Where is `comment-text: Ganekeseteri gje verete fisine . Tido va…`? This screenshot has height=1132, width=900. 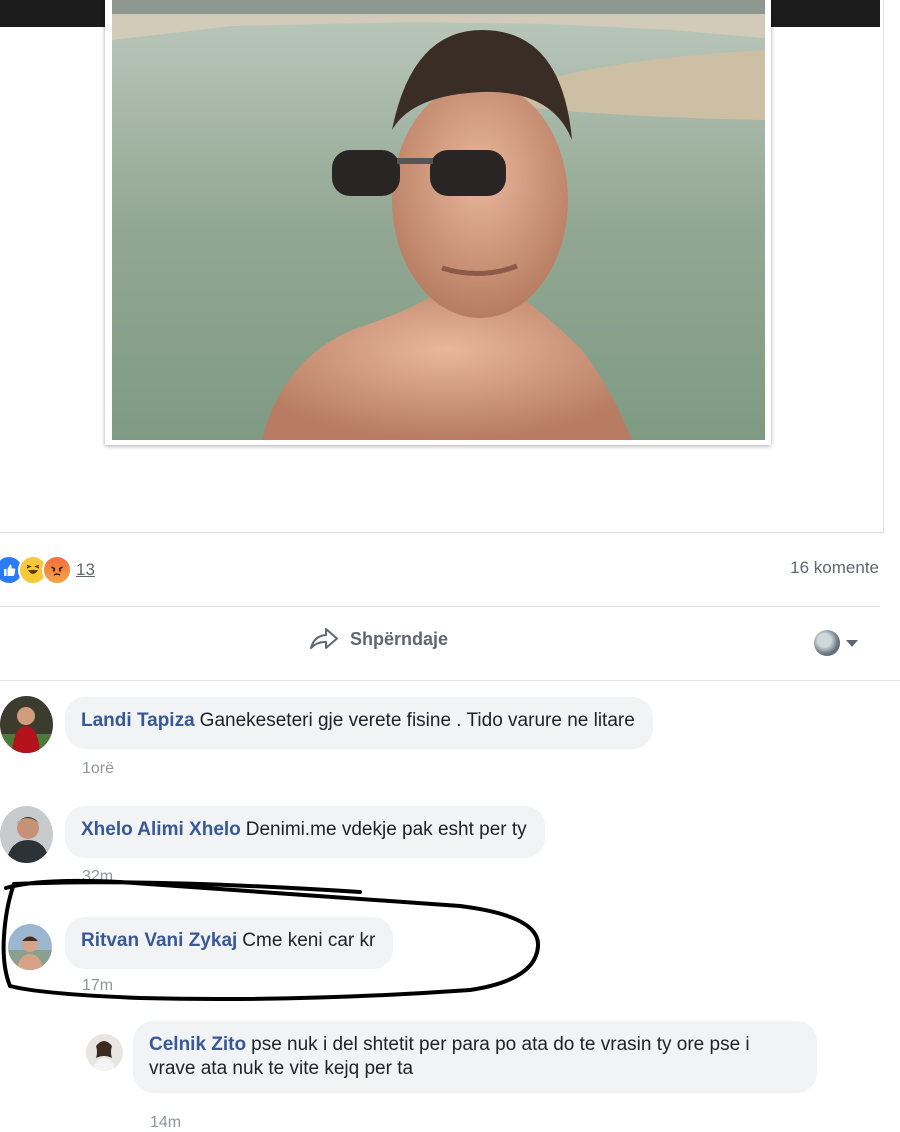
comment-text: Ganekeseteri gje verete fisine . Tido va… is located at coordinates (417, 720).